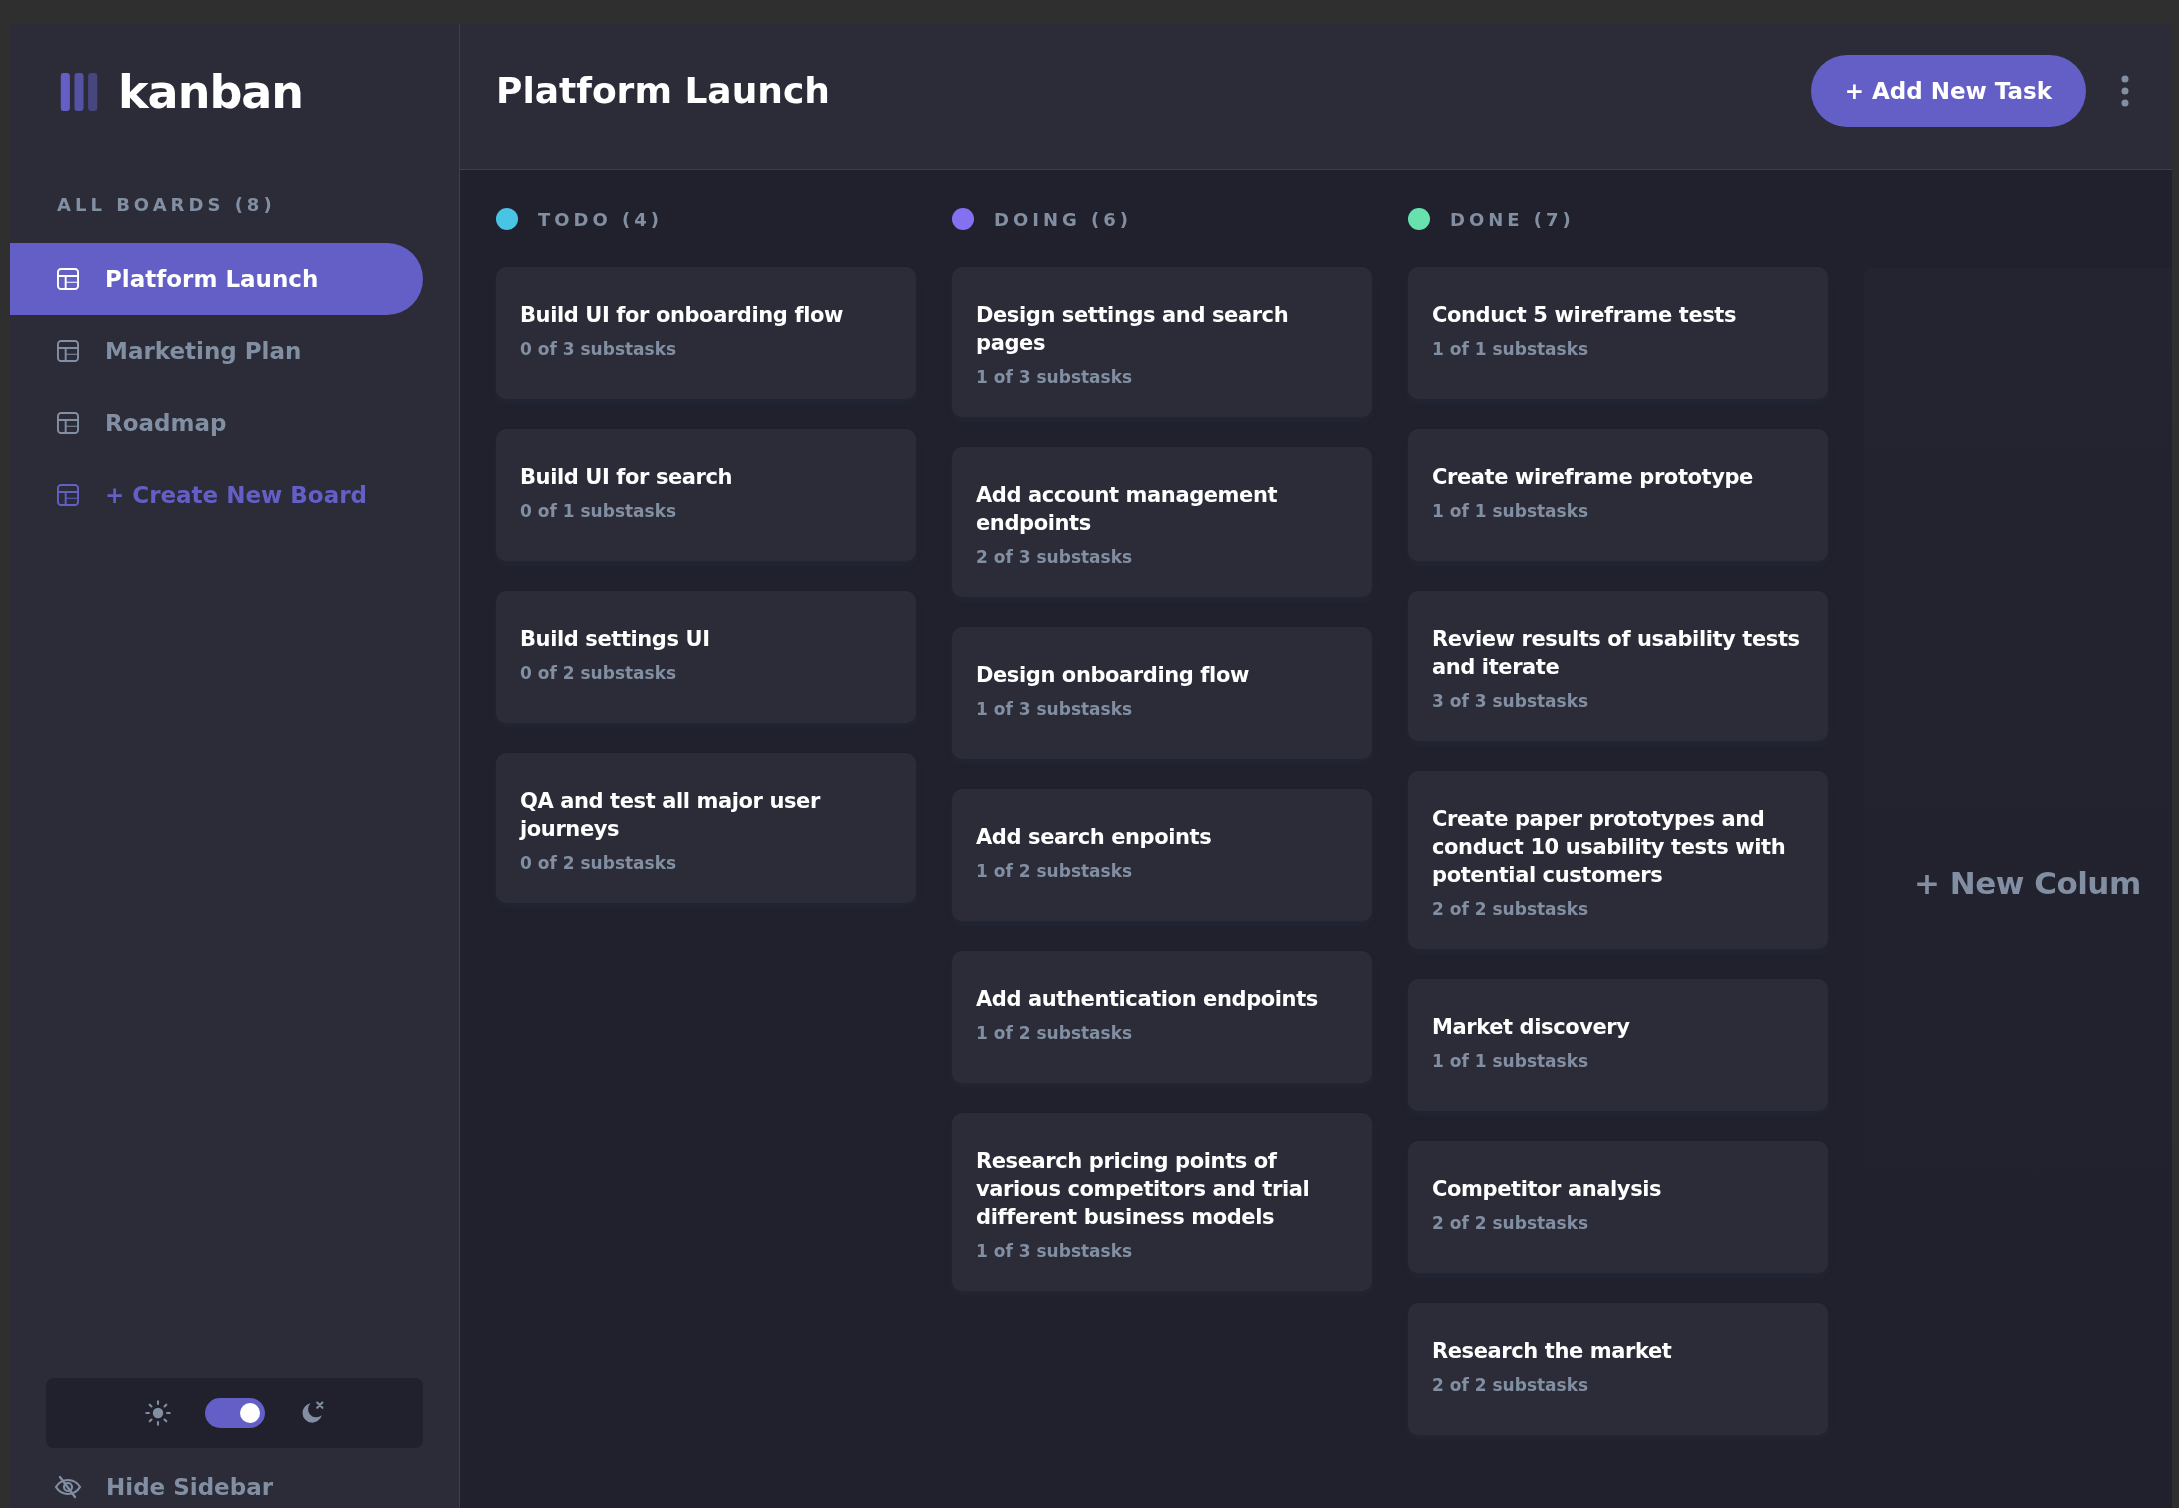  What do you see at coordinates (1618, 495) in the screenshot?
I see `task-card: Create wireframe prototype 1 of 1 substasks` at bounding box center [1618, 495].